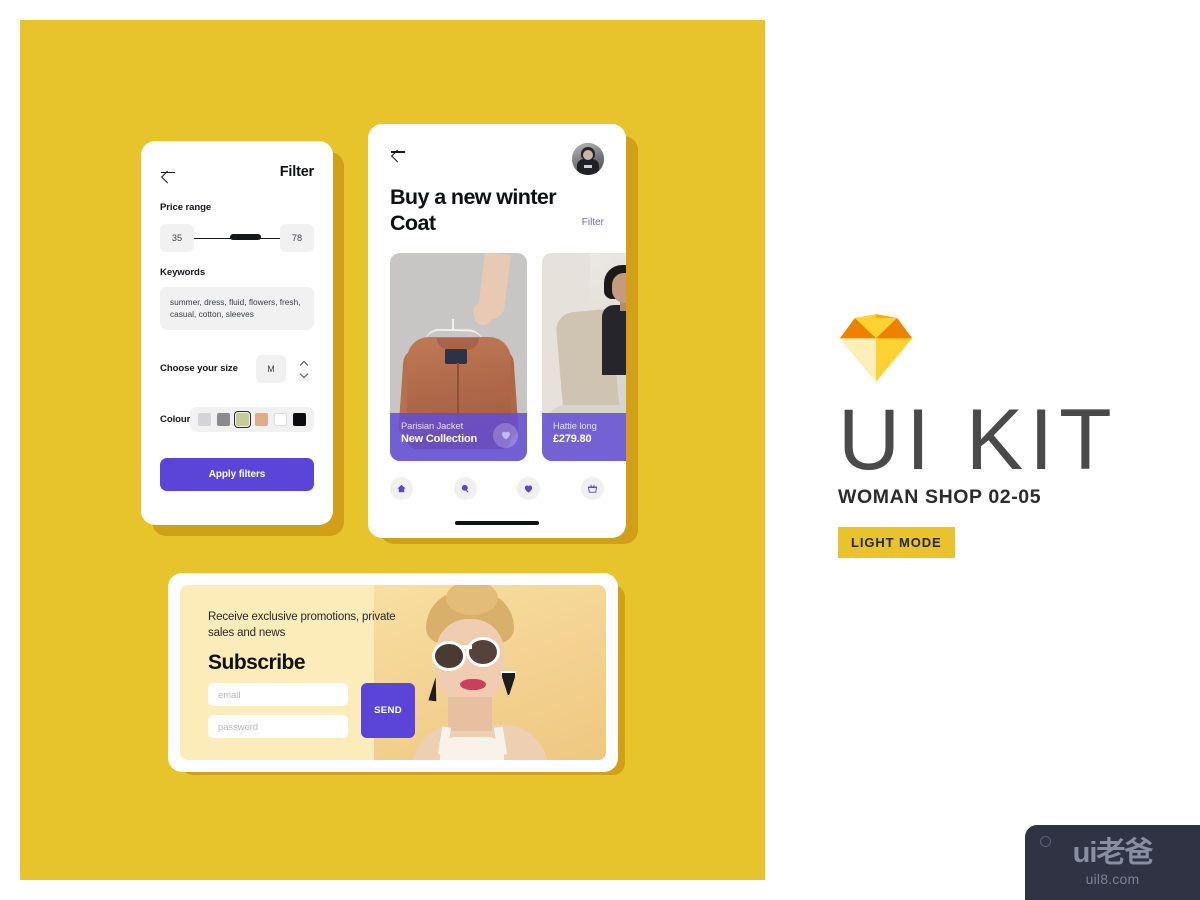  Describe the element at coordinates (388, 710) in the screenshot. I see `send-button: SEND` at that location.